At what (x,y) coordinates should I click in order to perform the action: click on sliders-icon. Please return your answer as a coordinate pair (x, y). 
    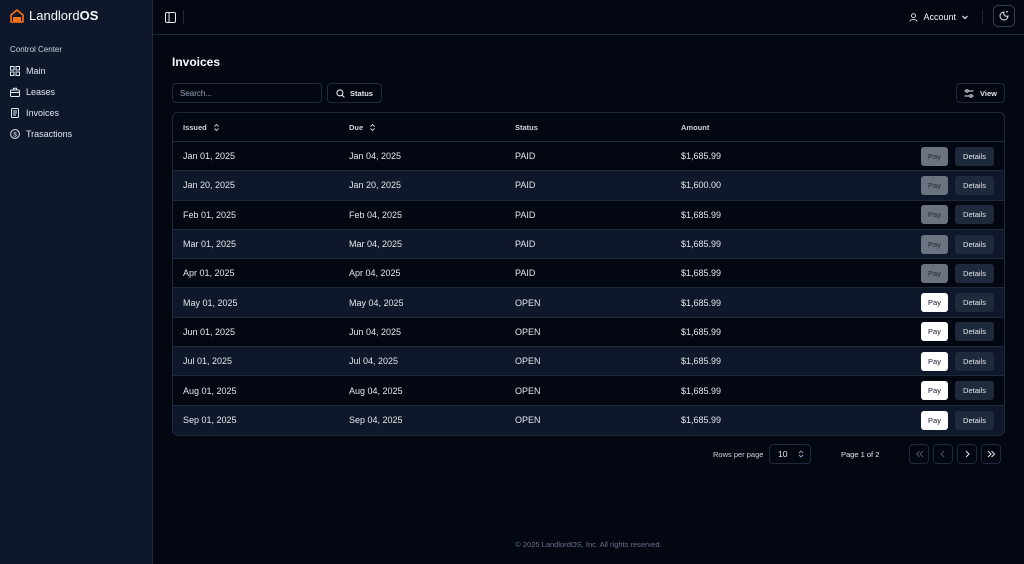
    Looking at the image, I should click on (969, 93).